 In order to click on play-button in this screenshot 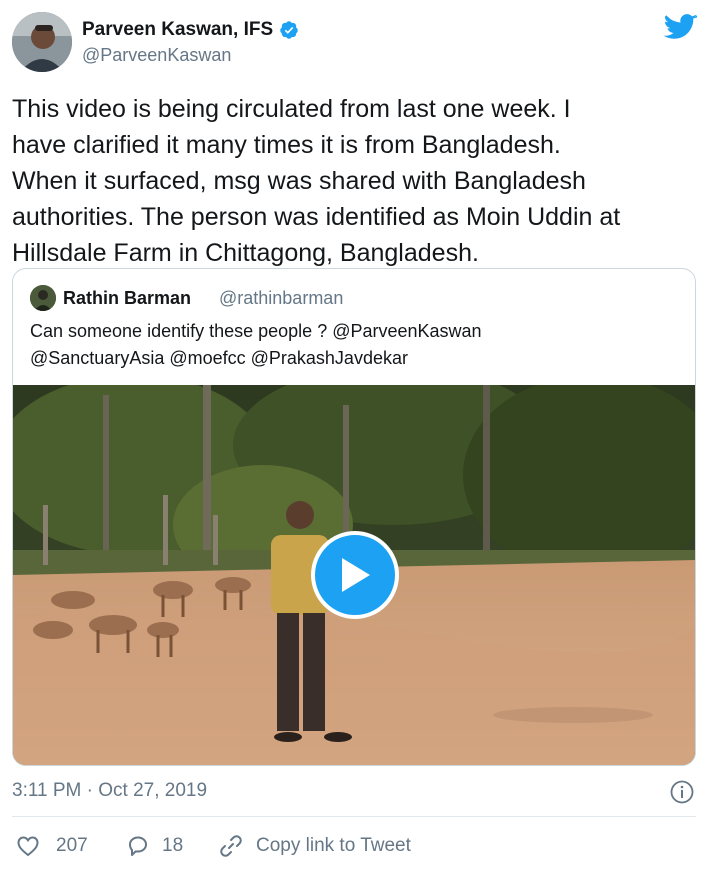, I will do `click(355, 575)`.